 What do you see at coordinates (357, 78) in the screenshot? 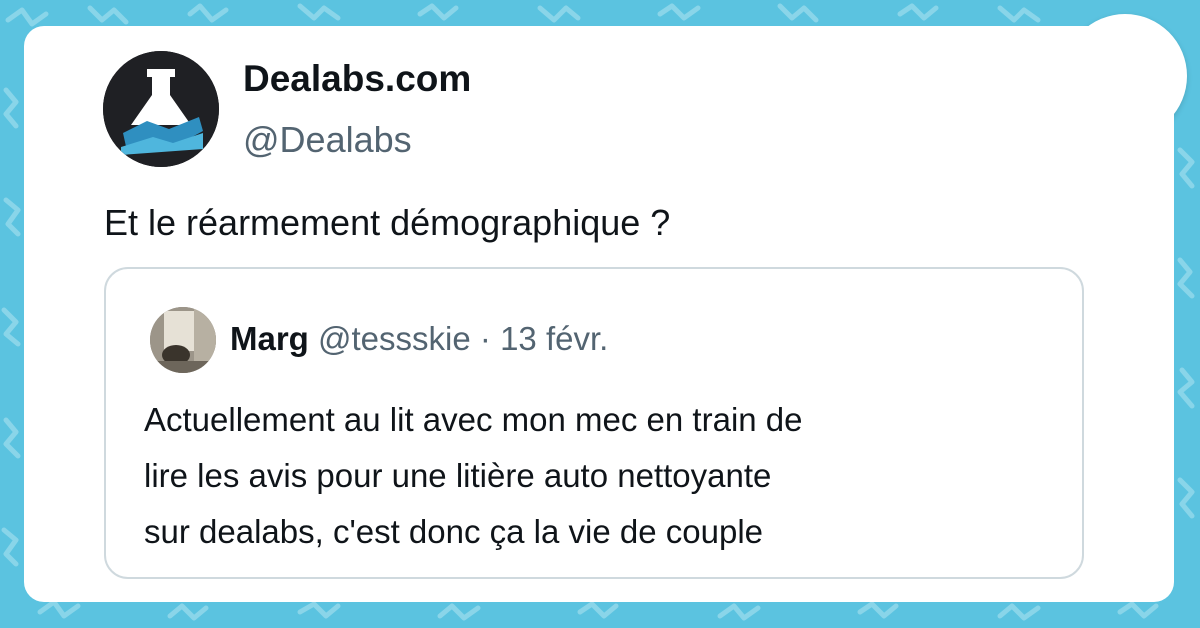
I see `author-display-name: Dealabs.com` at bounding box center [357, 78].